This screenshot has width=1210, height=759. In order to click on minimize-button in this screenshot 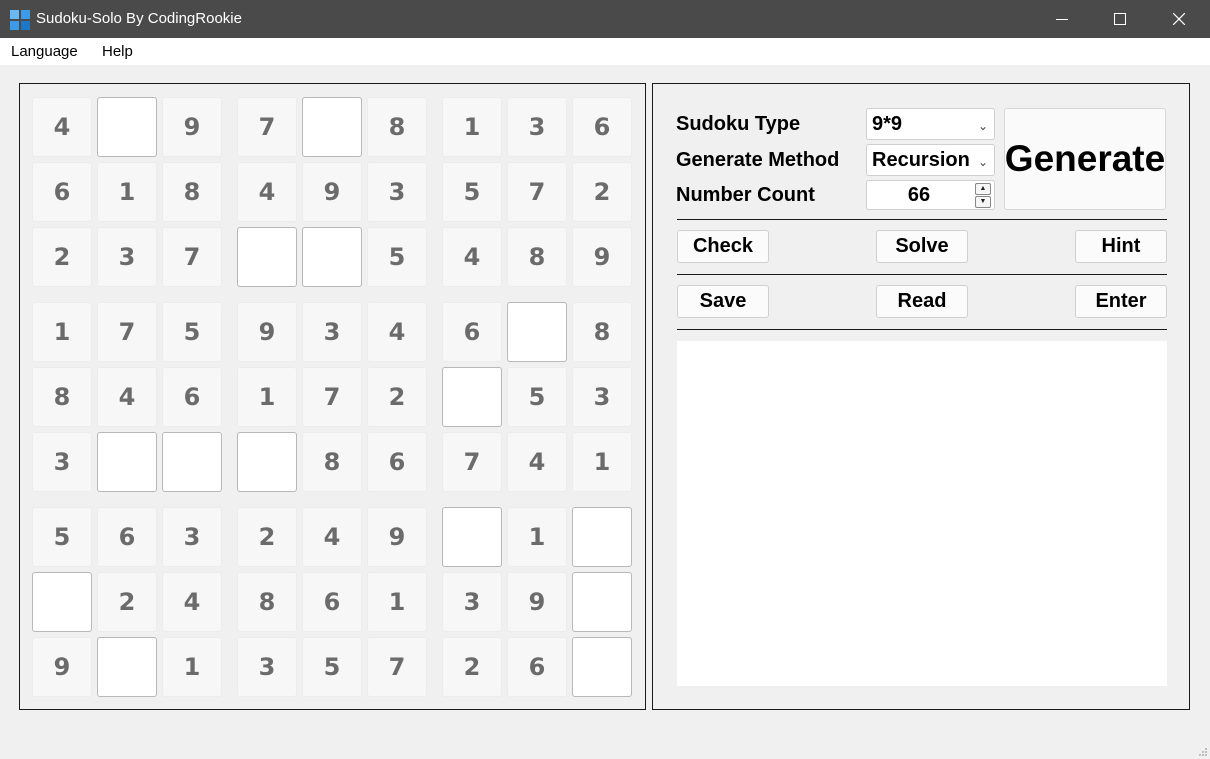, I will do `click(1062, 19)`.